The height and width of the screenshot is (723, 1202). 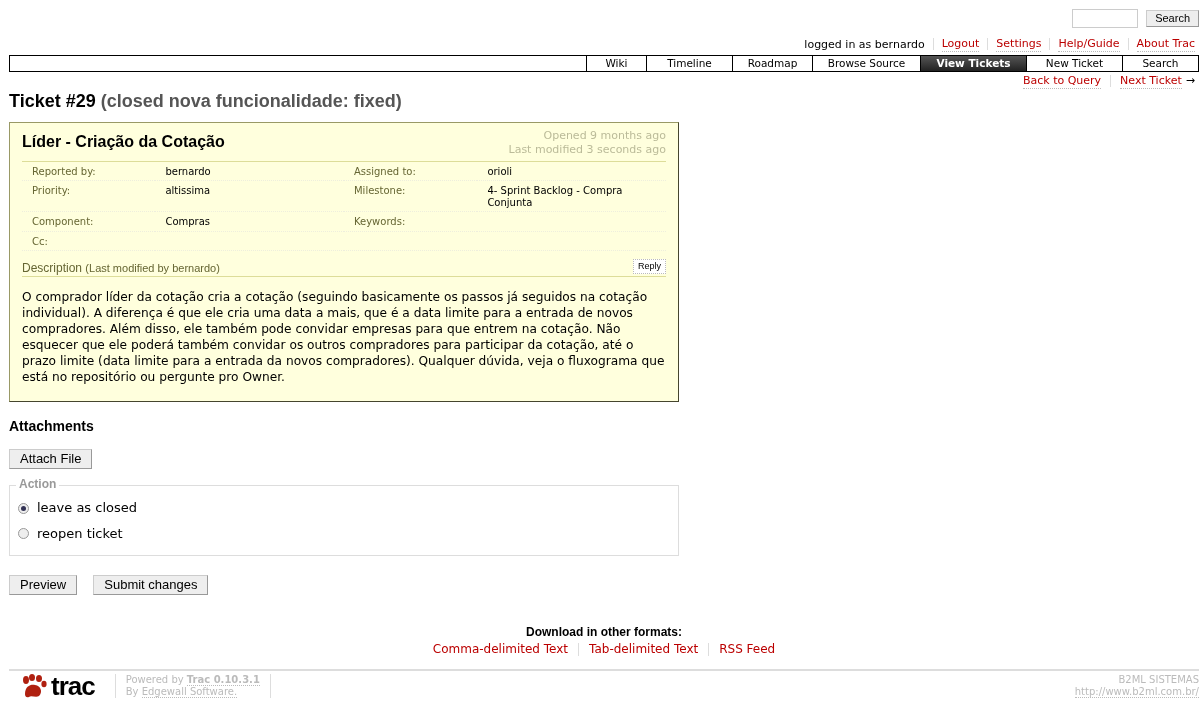 What do you see at coordinates (1158, 680) in the screenshot?
I see `company-name: B2ML SISTEMAS` at bounding box center [1158, 680].